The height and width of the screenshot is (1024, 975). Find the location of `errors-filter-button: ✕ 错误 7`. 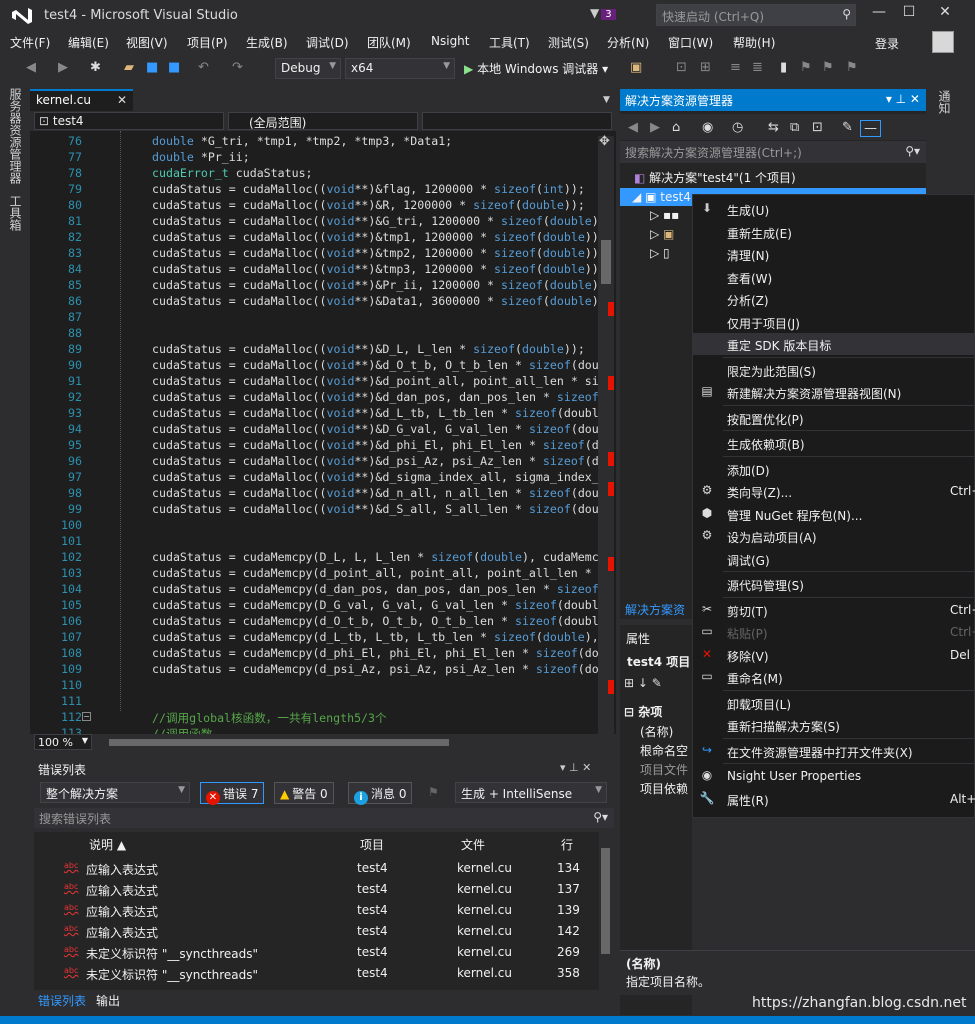

errors-filter-button: ✕ 错误 7 is located at coordinates (232, 793).